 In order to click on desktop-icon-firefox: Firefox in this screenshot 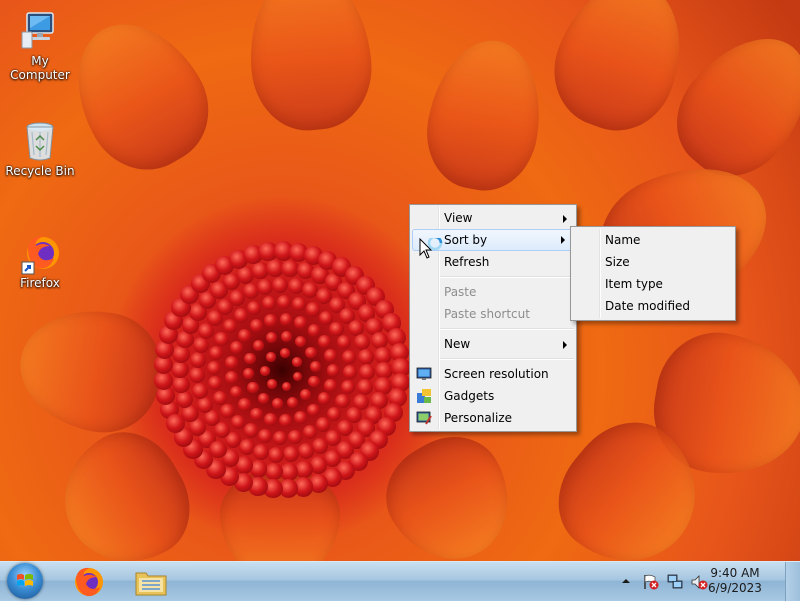, I will do `click(40, 261)`.